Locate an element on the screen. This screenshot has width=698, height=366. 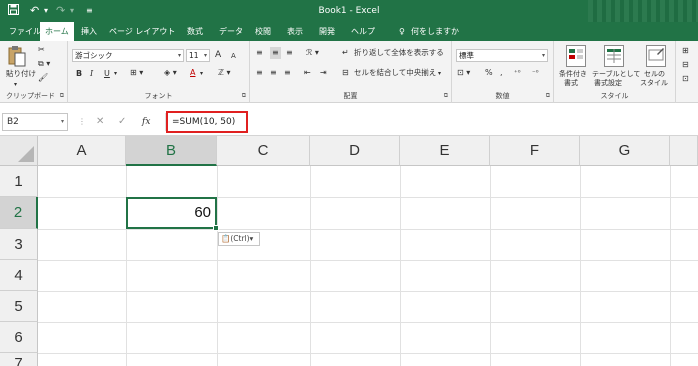
format-as-table-icon is located at coordinates (614, 56).